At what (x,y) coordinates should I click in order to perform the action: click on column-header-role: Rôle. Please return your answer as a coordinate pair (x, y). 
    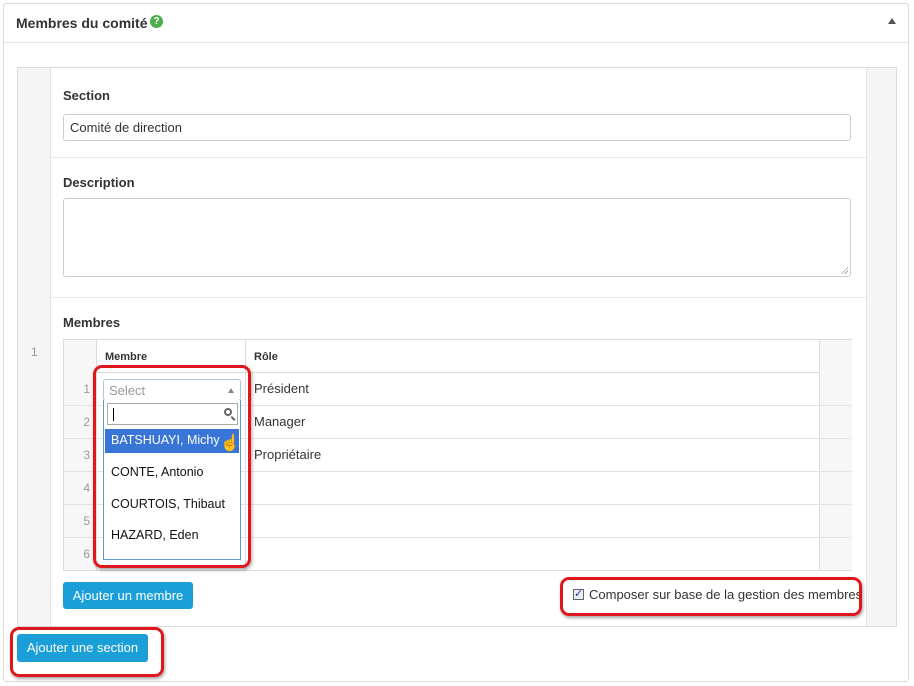
    Looking at the image, I should click on (532, 356).